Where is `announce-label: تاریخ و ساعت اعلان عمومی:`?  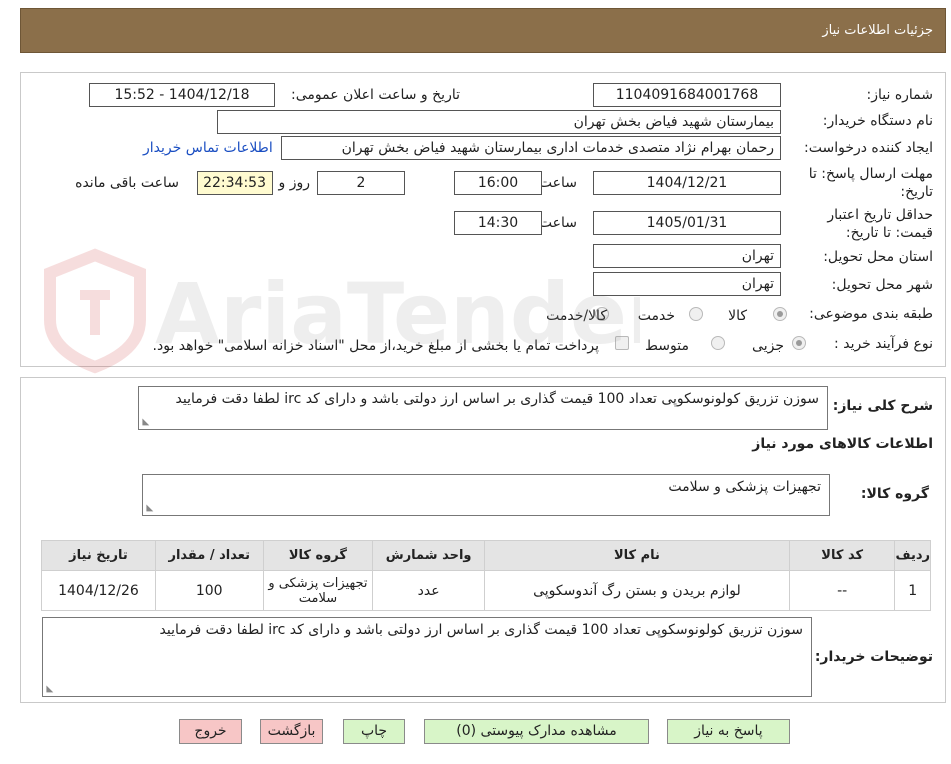
announce-label: تاریخ و ساعت اعلان عمومی: is located at coordinates (375, 95).